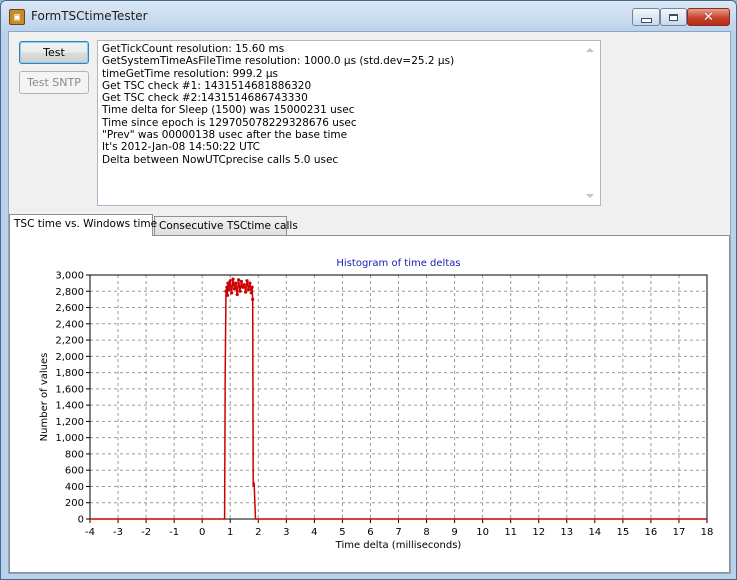 The image size is (737, 580). What do you see at coordinates (398, 545) in the screenshot?
I see `x-axis-label: Time delta (milliseconds)` at bounding box center [398, 545].